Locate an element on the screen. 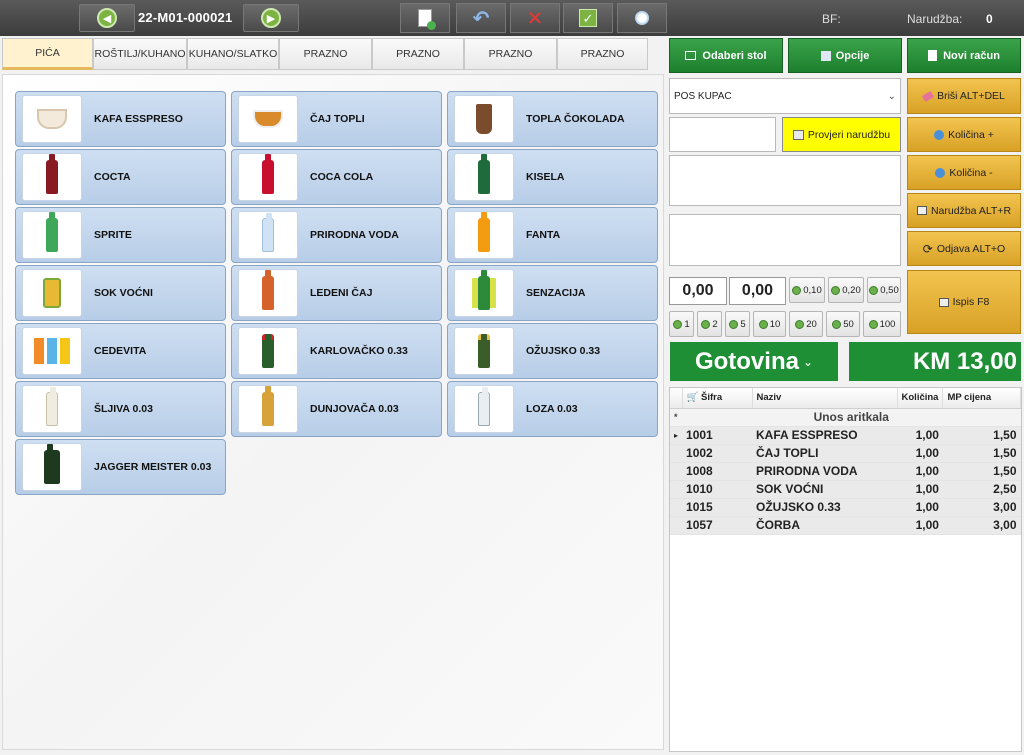 The width and height of the screenshot is (1024, 755). coin-label: 100 is located at coordinates (887, 324).